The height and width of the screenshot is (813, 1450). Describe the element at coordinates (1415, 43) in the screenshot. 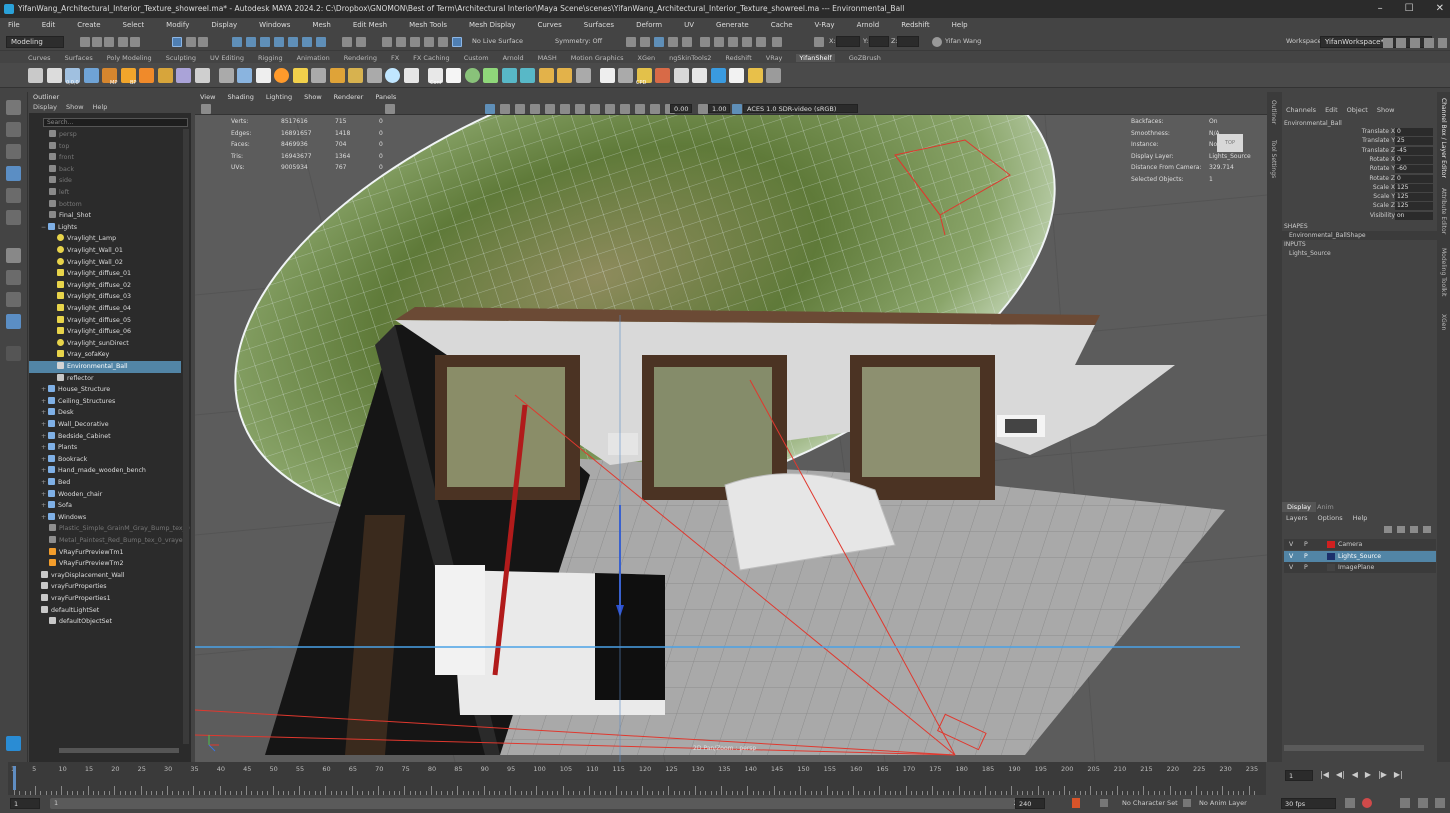

I see `tool-settings-toggle-icon` at that location.